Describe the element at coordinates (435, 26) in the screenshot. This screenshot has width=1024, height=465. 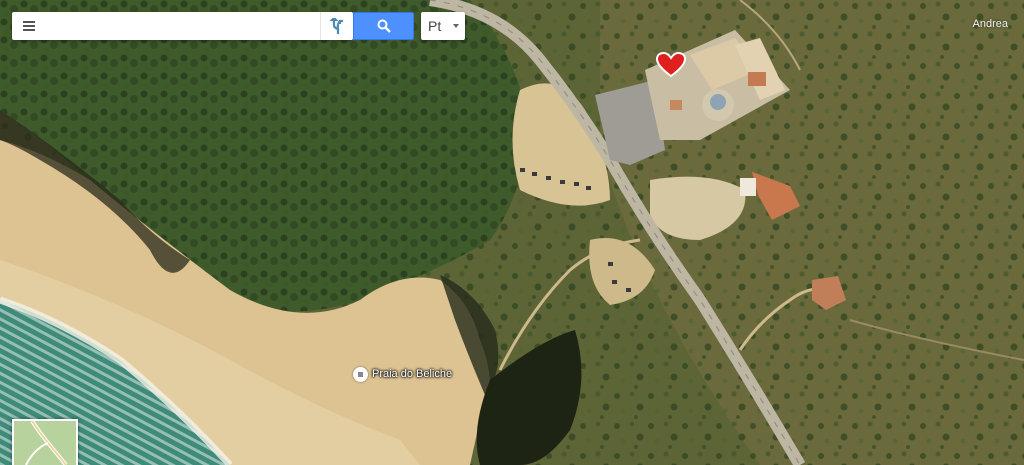
I see `language-label: Pt` at that location.